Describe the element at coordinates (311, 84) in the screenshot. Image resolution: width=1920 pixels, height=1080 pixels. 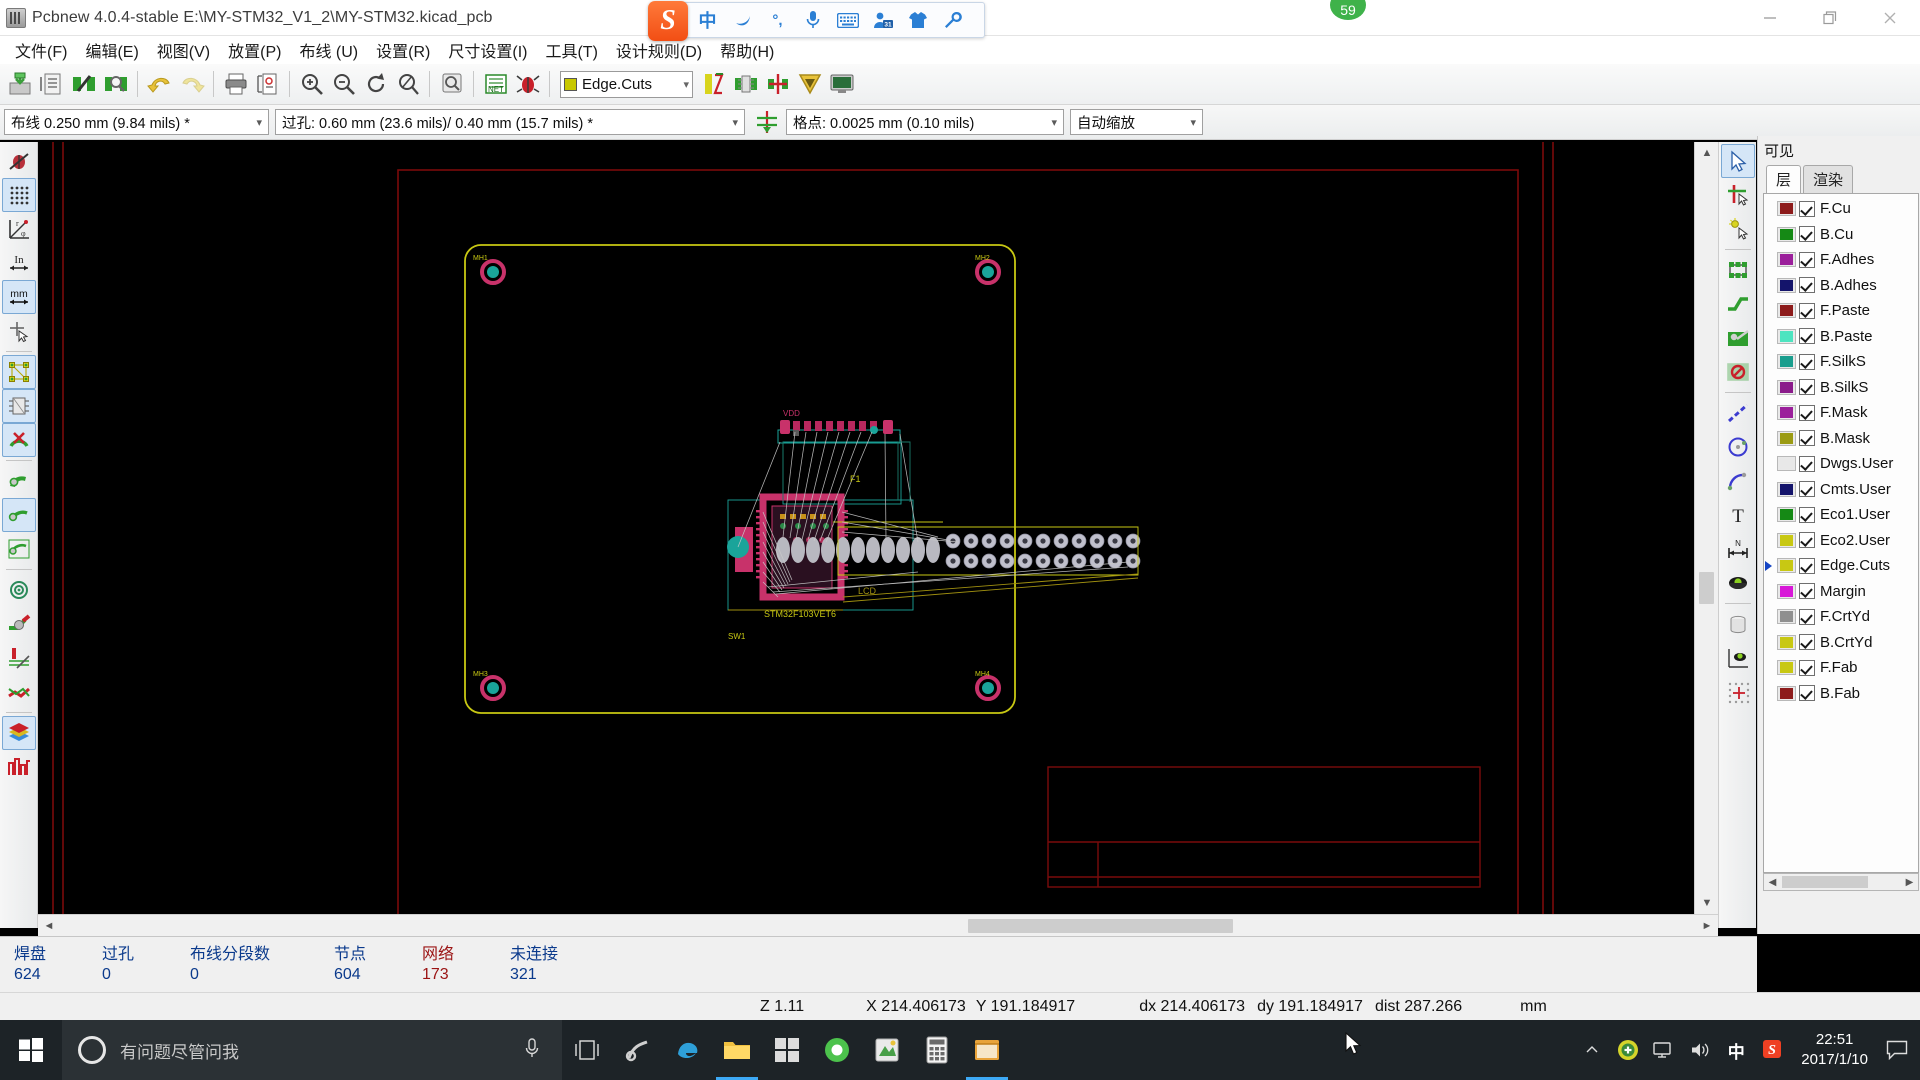
I see `zoom-in-button` at that location.